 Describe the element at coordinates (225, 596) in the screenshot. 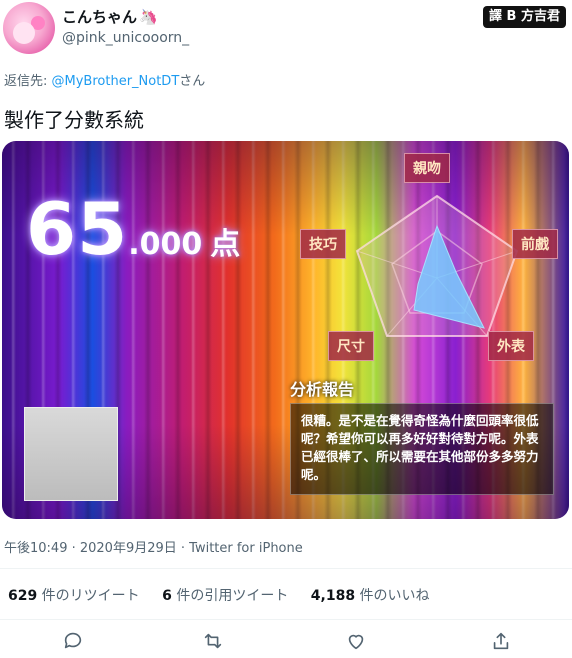

I see `quote-count-link: 6 件の引用ツイート` at that location.